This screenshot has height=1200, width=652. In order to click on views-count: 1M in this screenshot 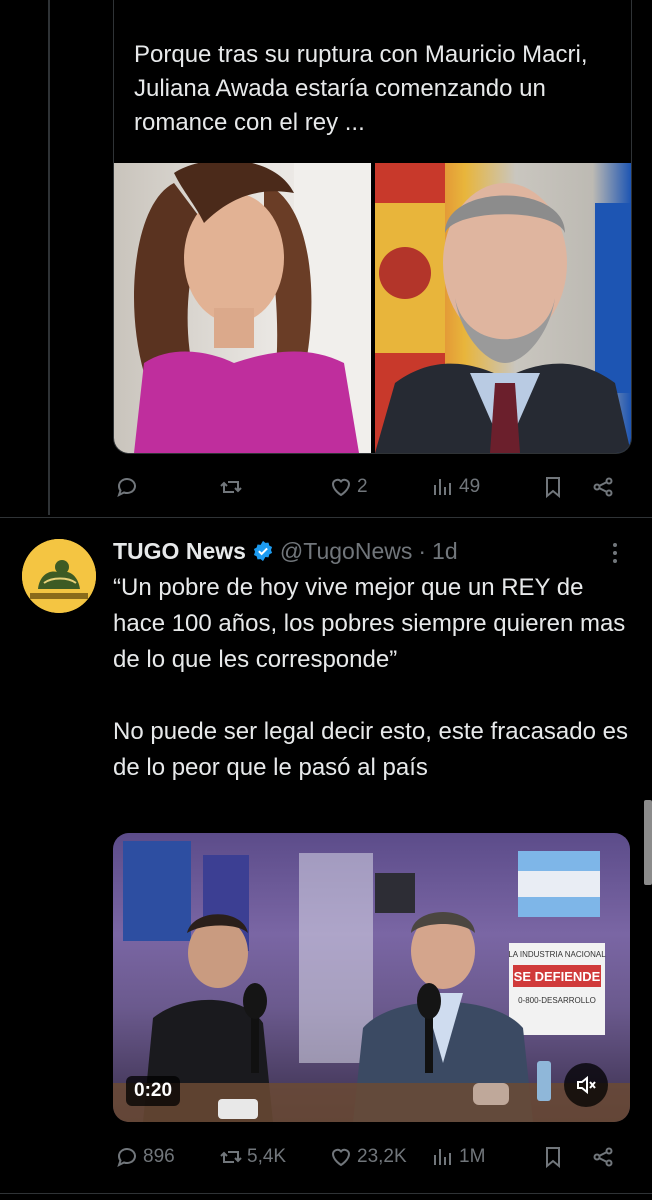, I will do `click(472, 1156)`.